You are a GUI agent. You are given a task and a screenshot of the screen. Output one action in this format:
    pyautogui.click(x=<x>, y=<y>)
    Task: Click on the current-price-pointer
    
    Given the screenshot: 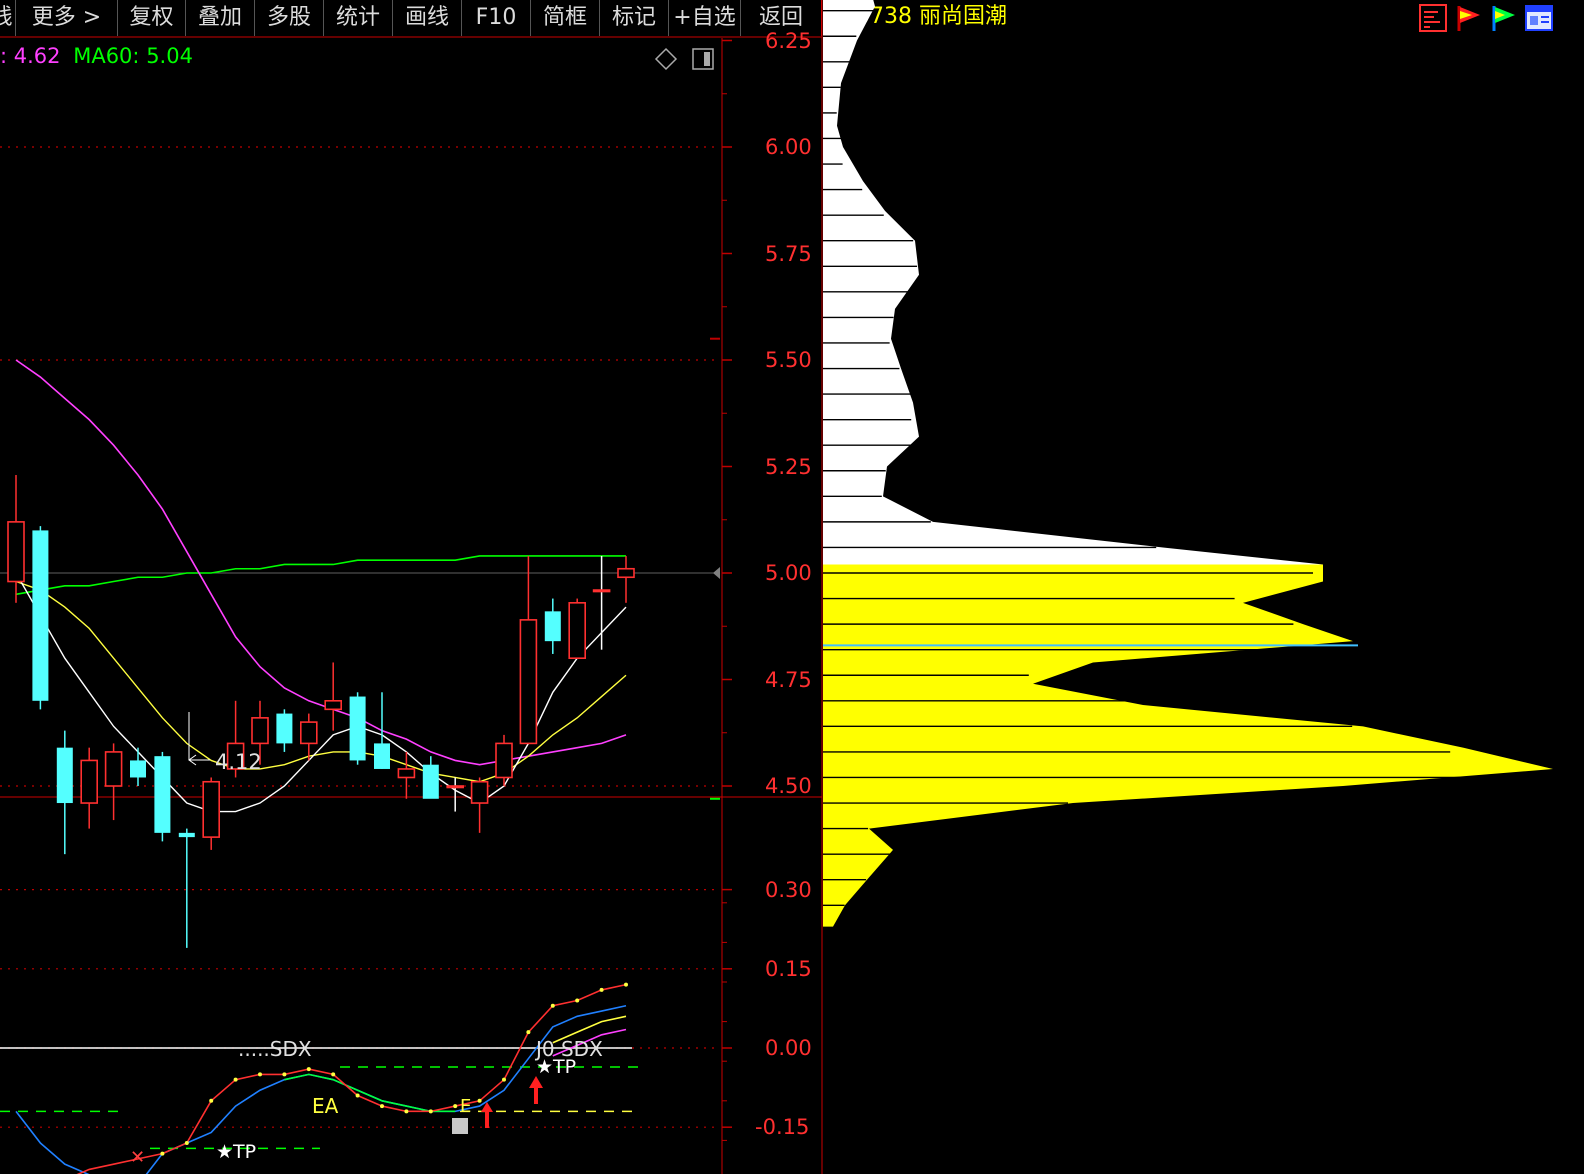 What is the action you would take?
    pyautogui.click(x=716, y=573)
    